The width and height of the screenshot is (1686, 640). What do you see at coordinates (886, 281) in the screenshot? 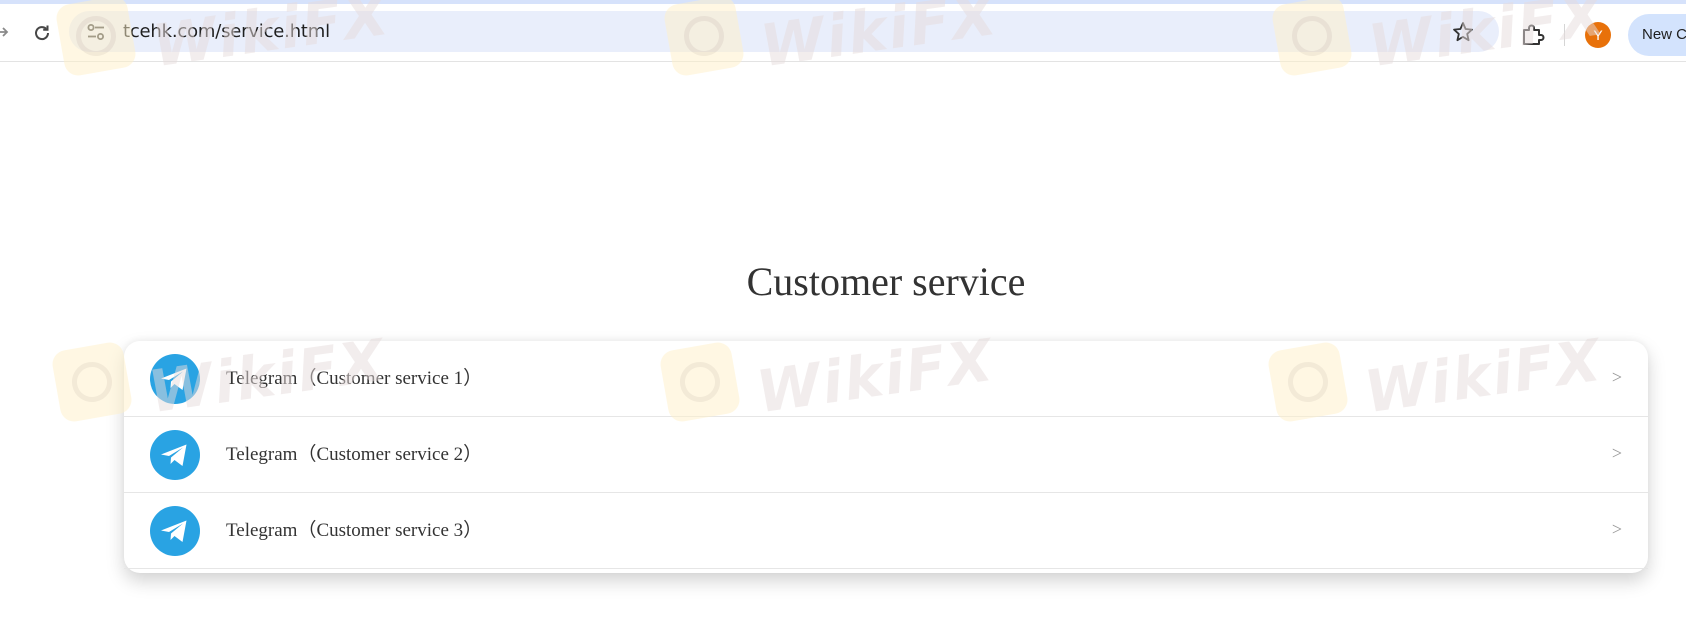
I see `page-title: Customer service` at bounding box center [886, 281].